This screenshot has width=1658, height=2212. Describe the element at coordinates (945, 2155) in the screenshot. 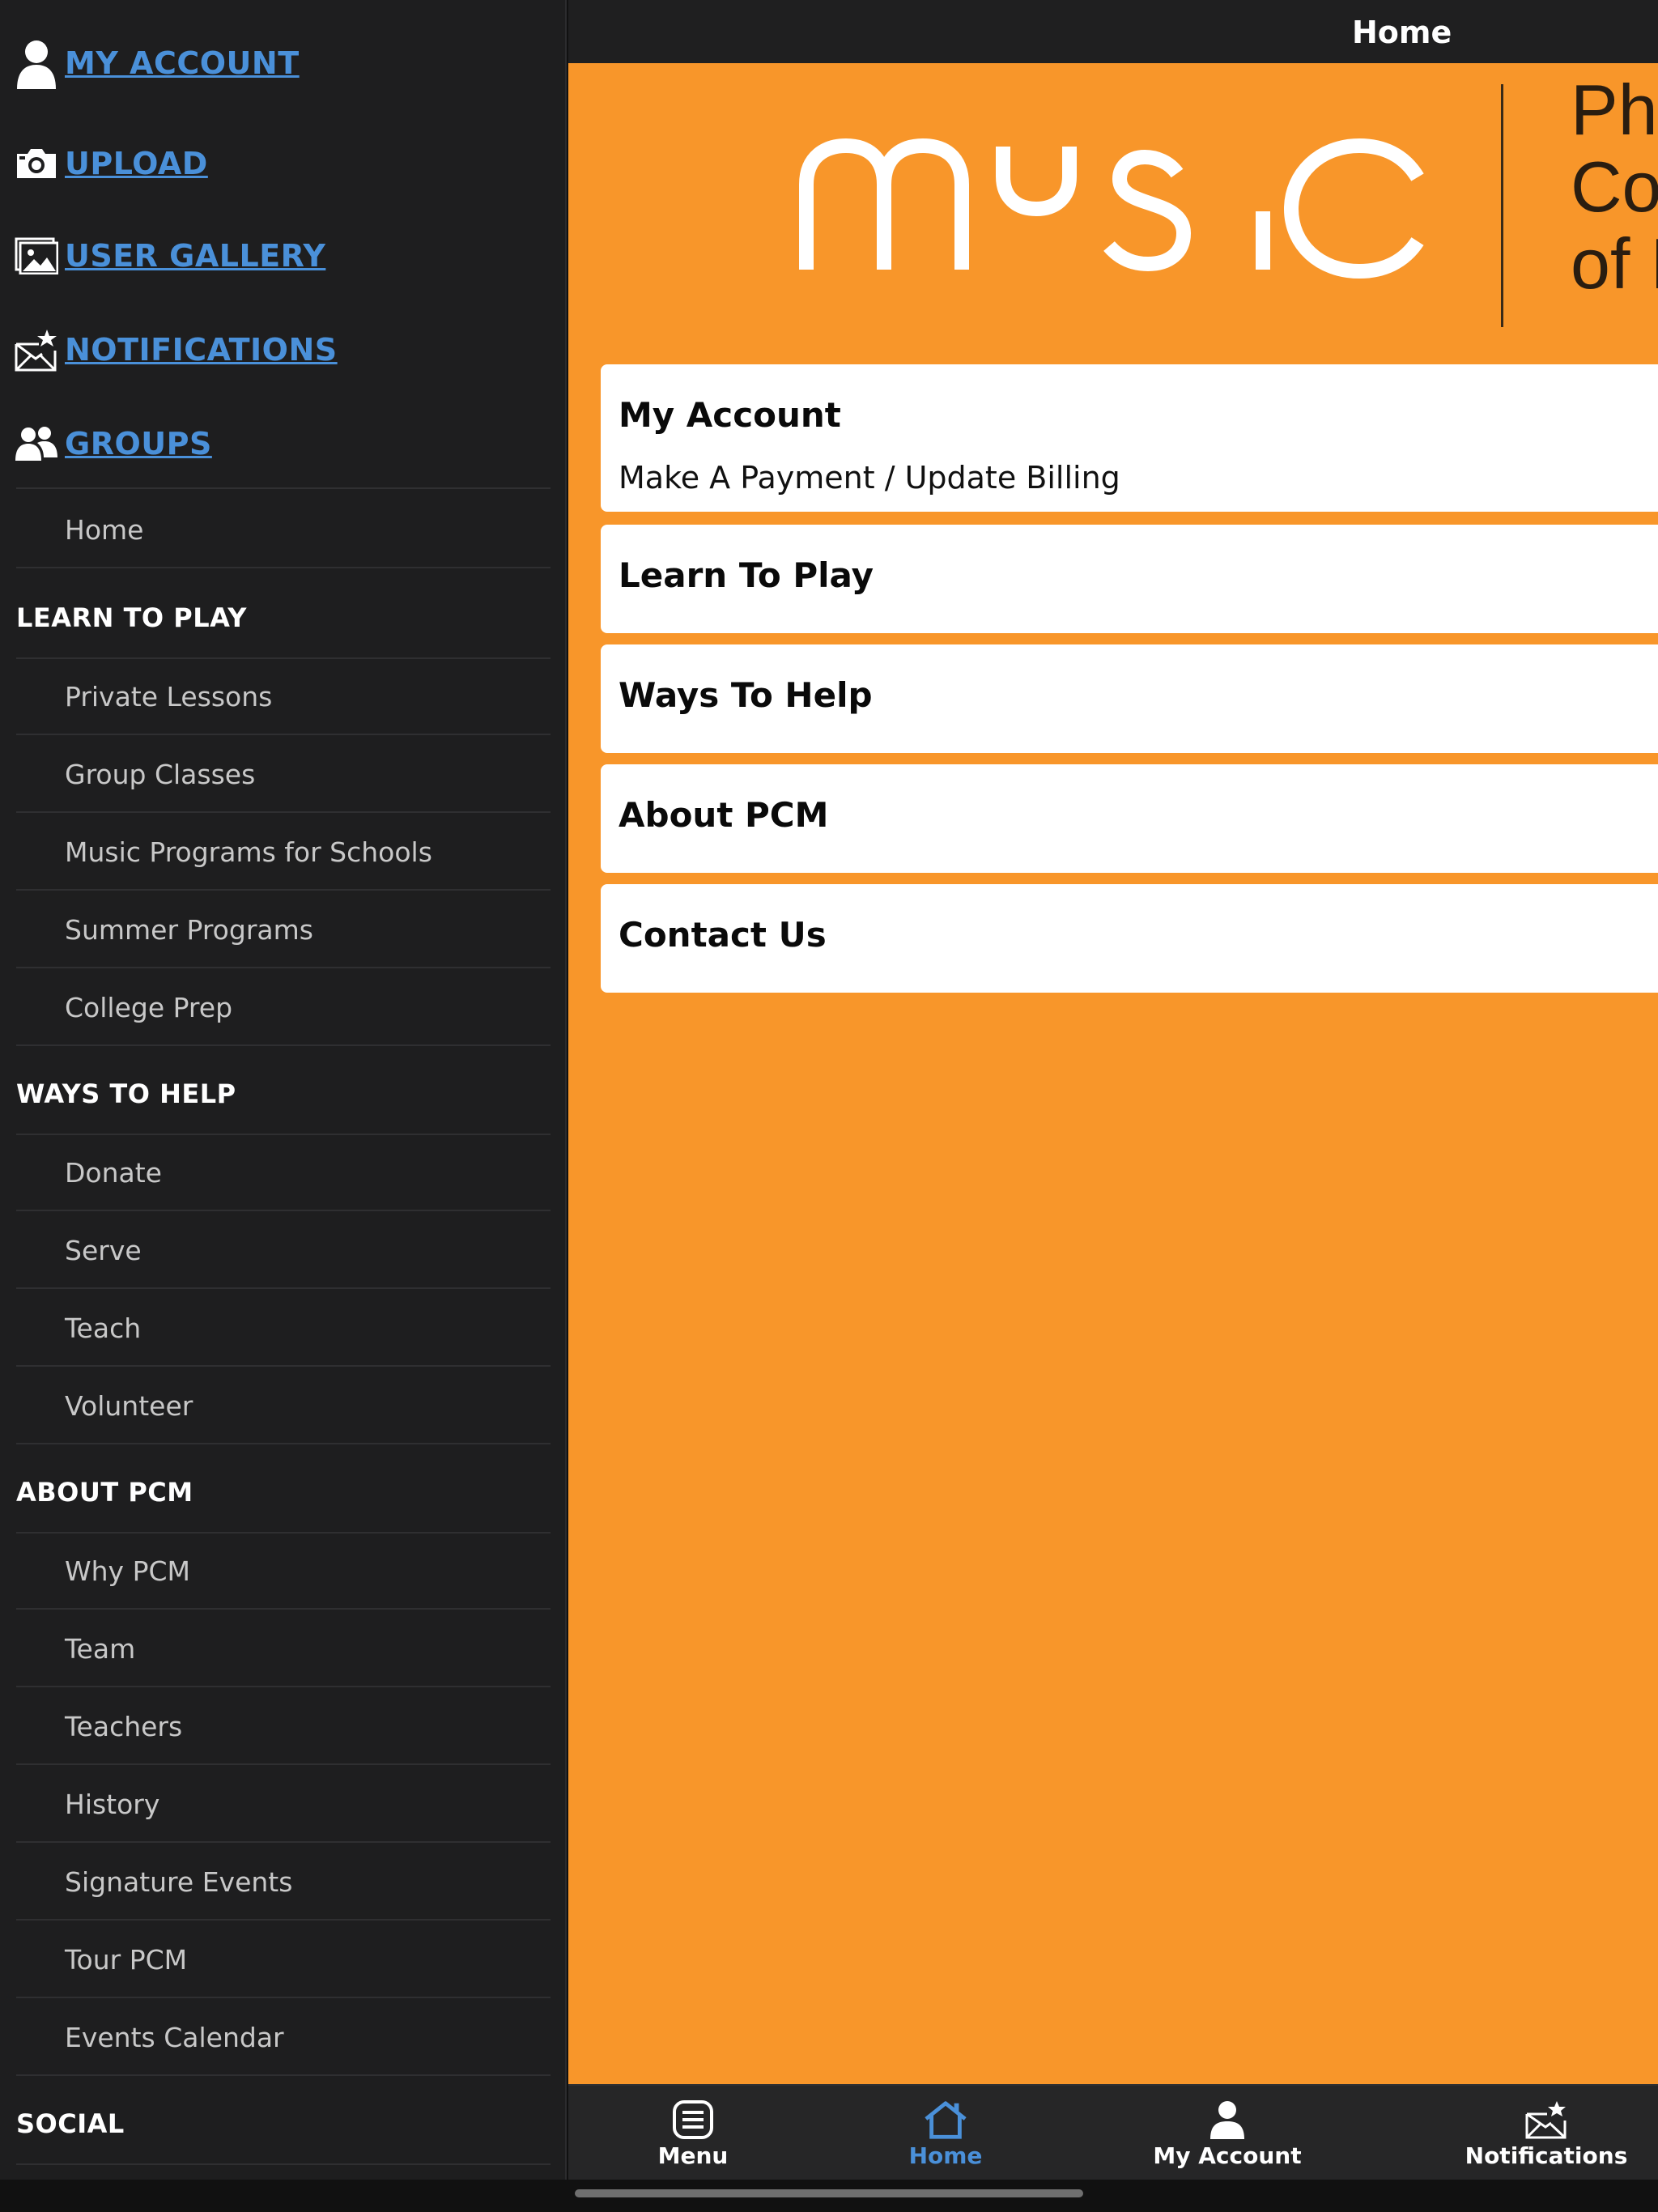

I see `tab-label: Home` at that location.